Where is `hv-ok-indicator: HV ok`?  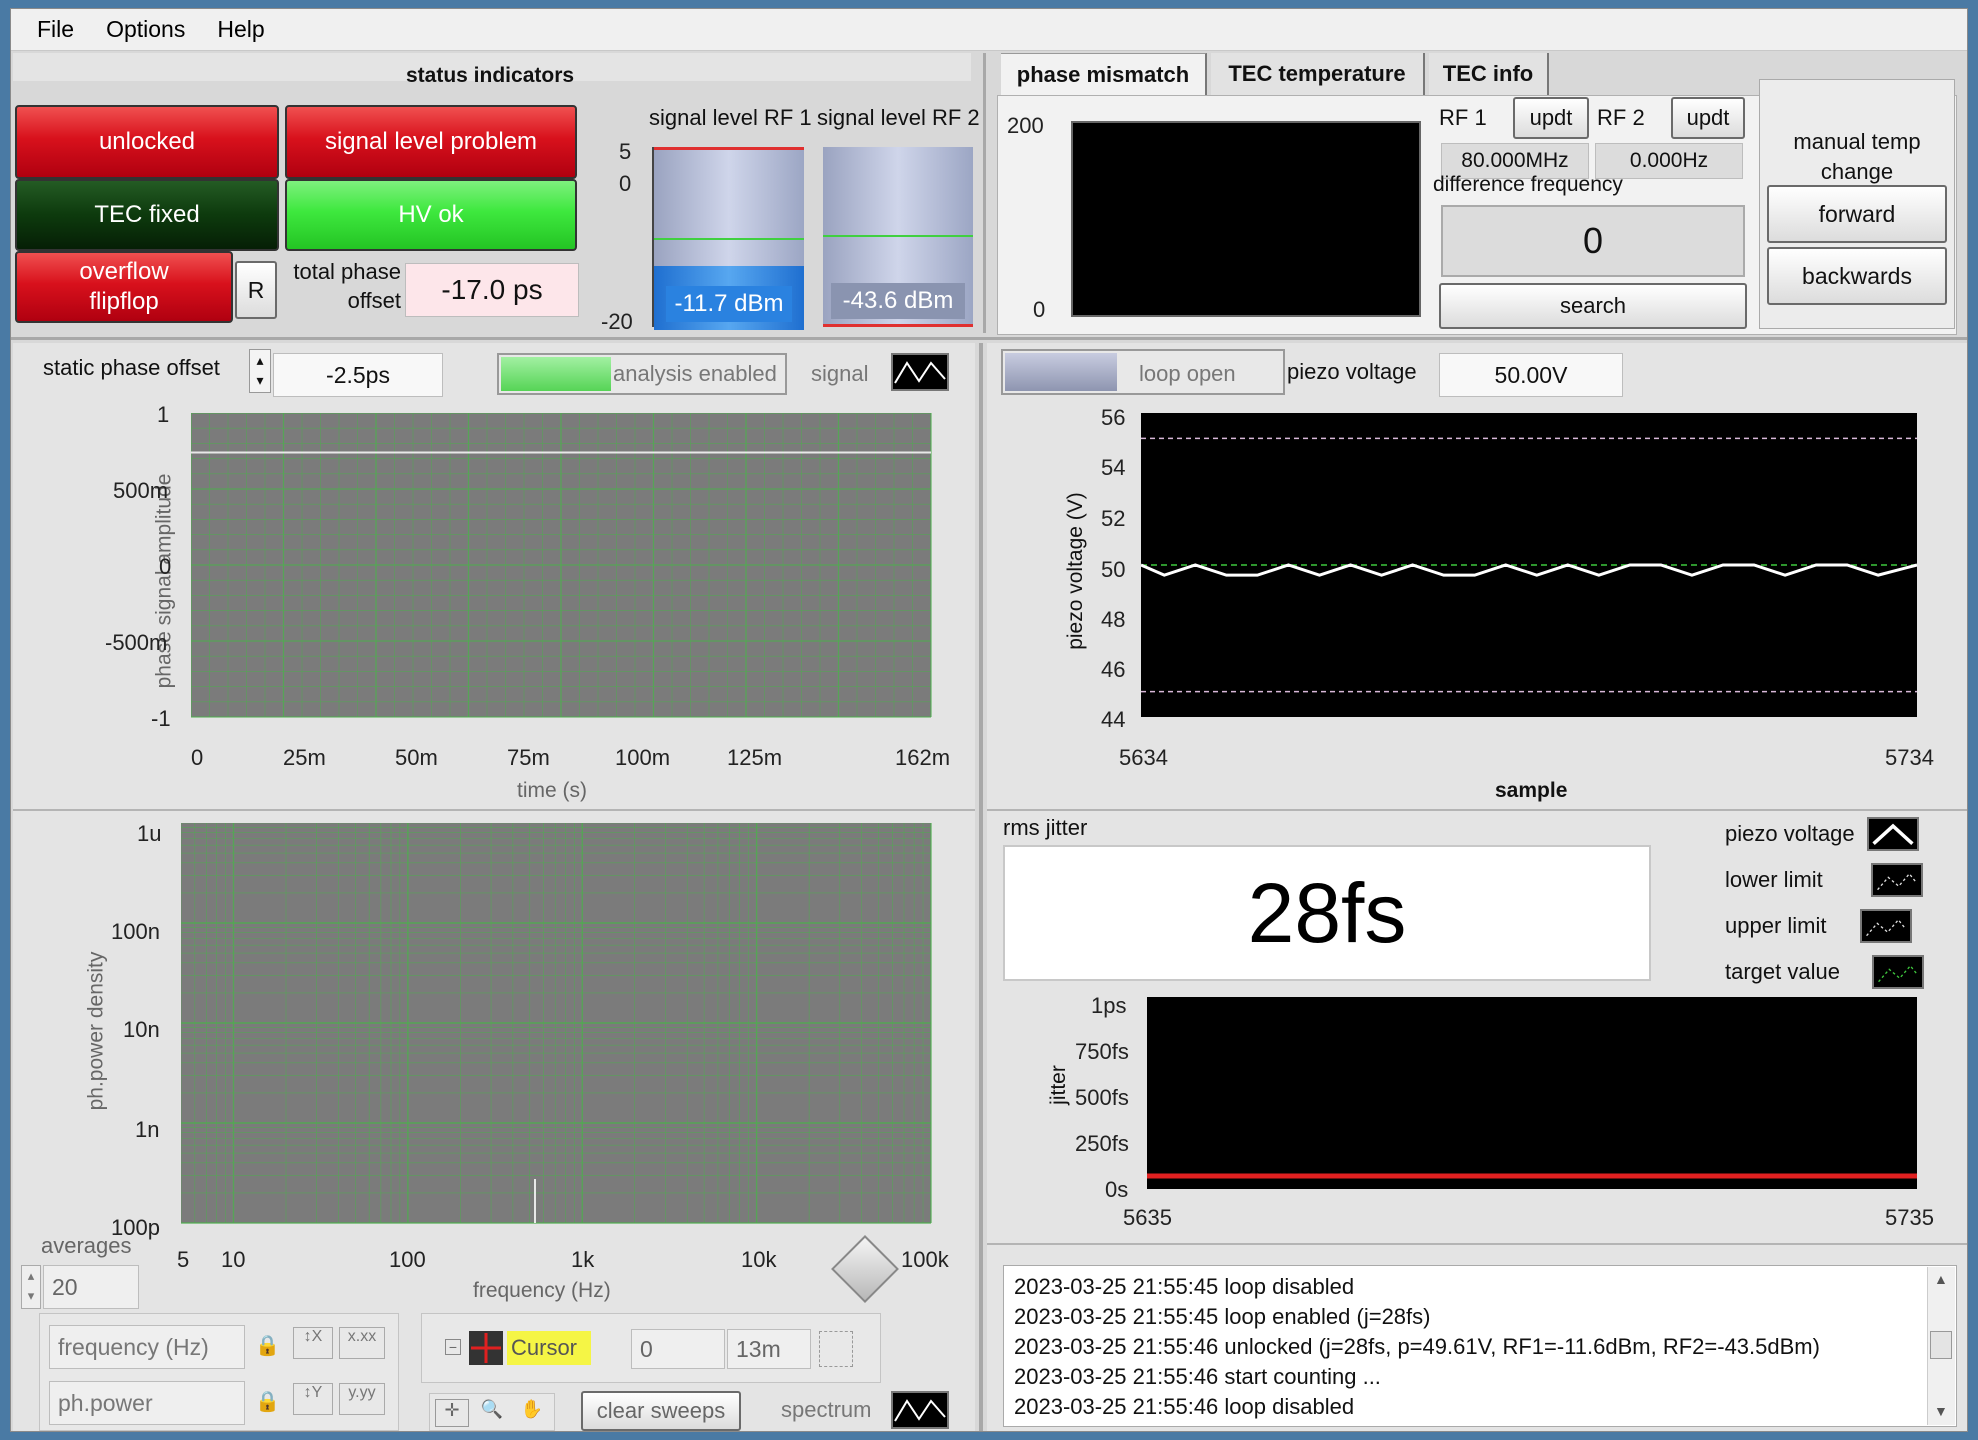 hv-ok-indicator: HV ok is located at coordinates (431, 215).